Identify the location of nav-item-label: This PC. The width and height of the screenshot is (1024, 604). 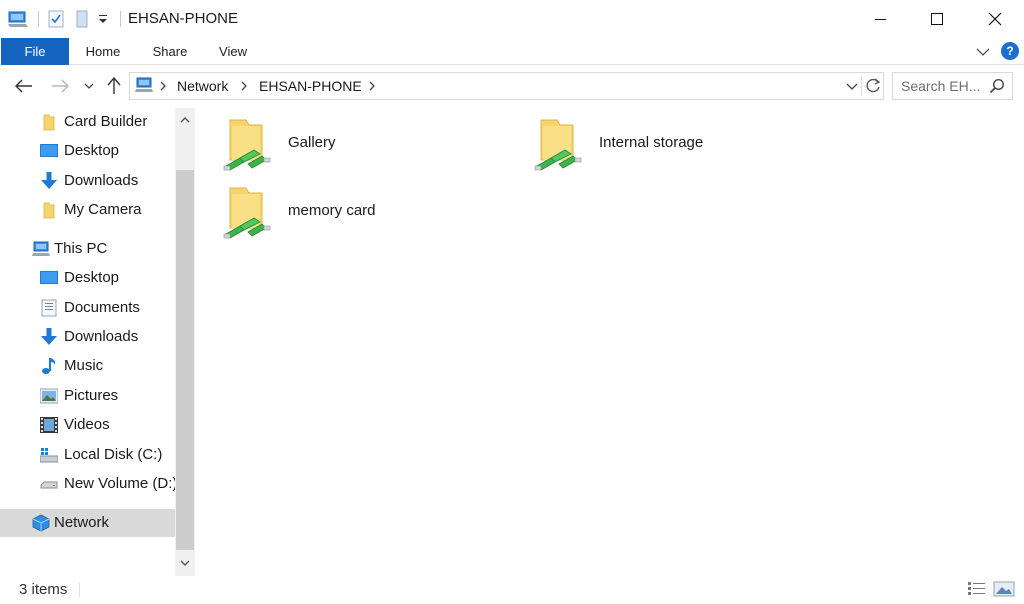
(81, 248).